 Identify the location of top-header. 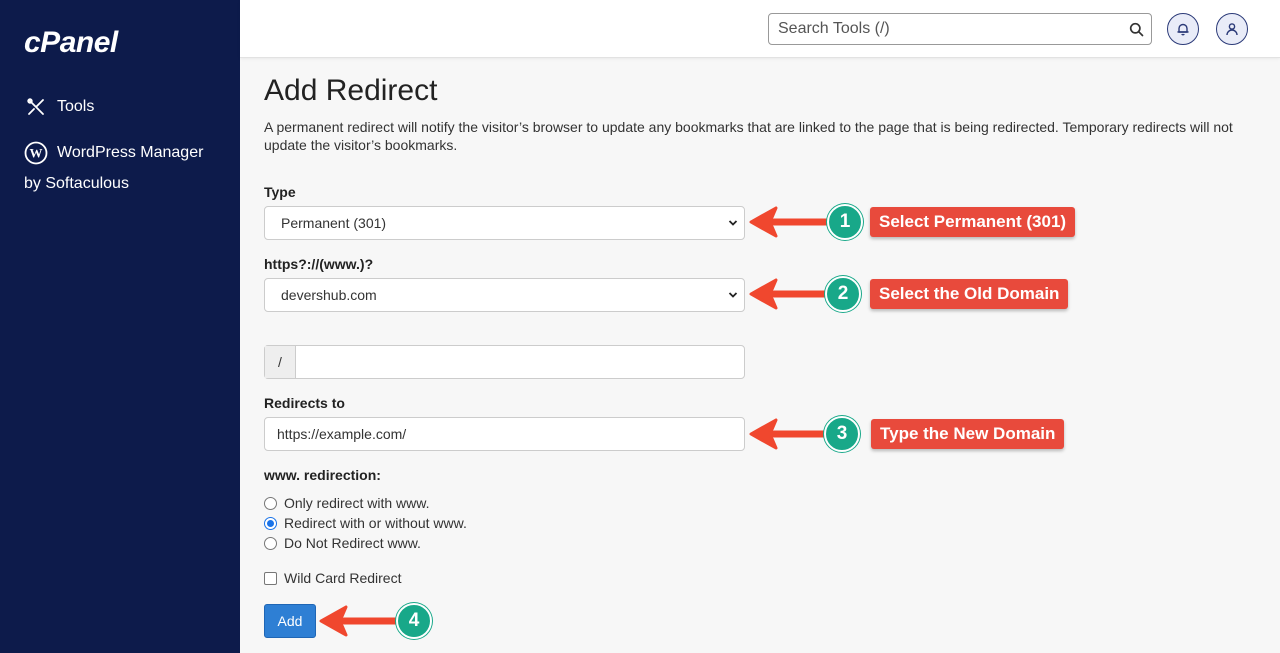
(760, 29).